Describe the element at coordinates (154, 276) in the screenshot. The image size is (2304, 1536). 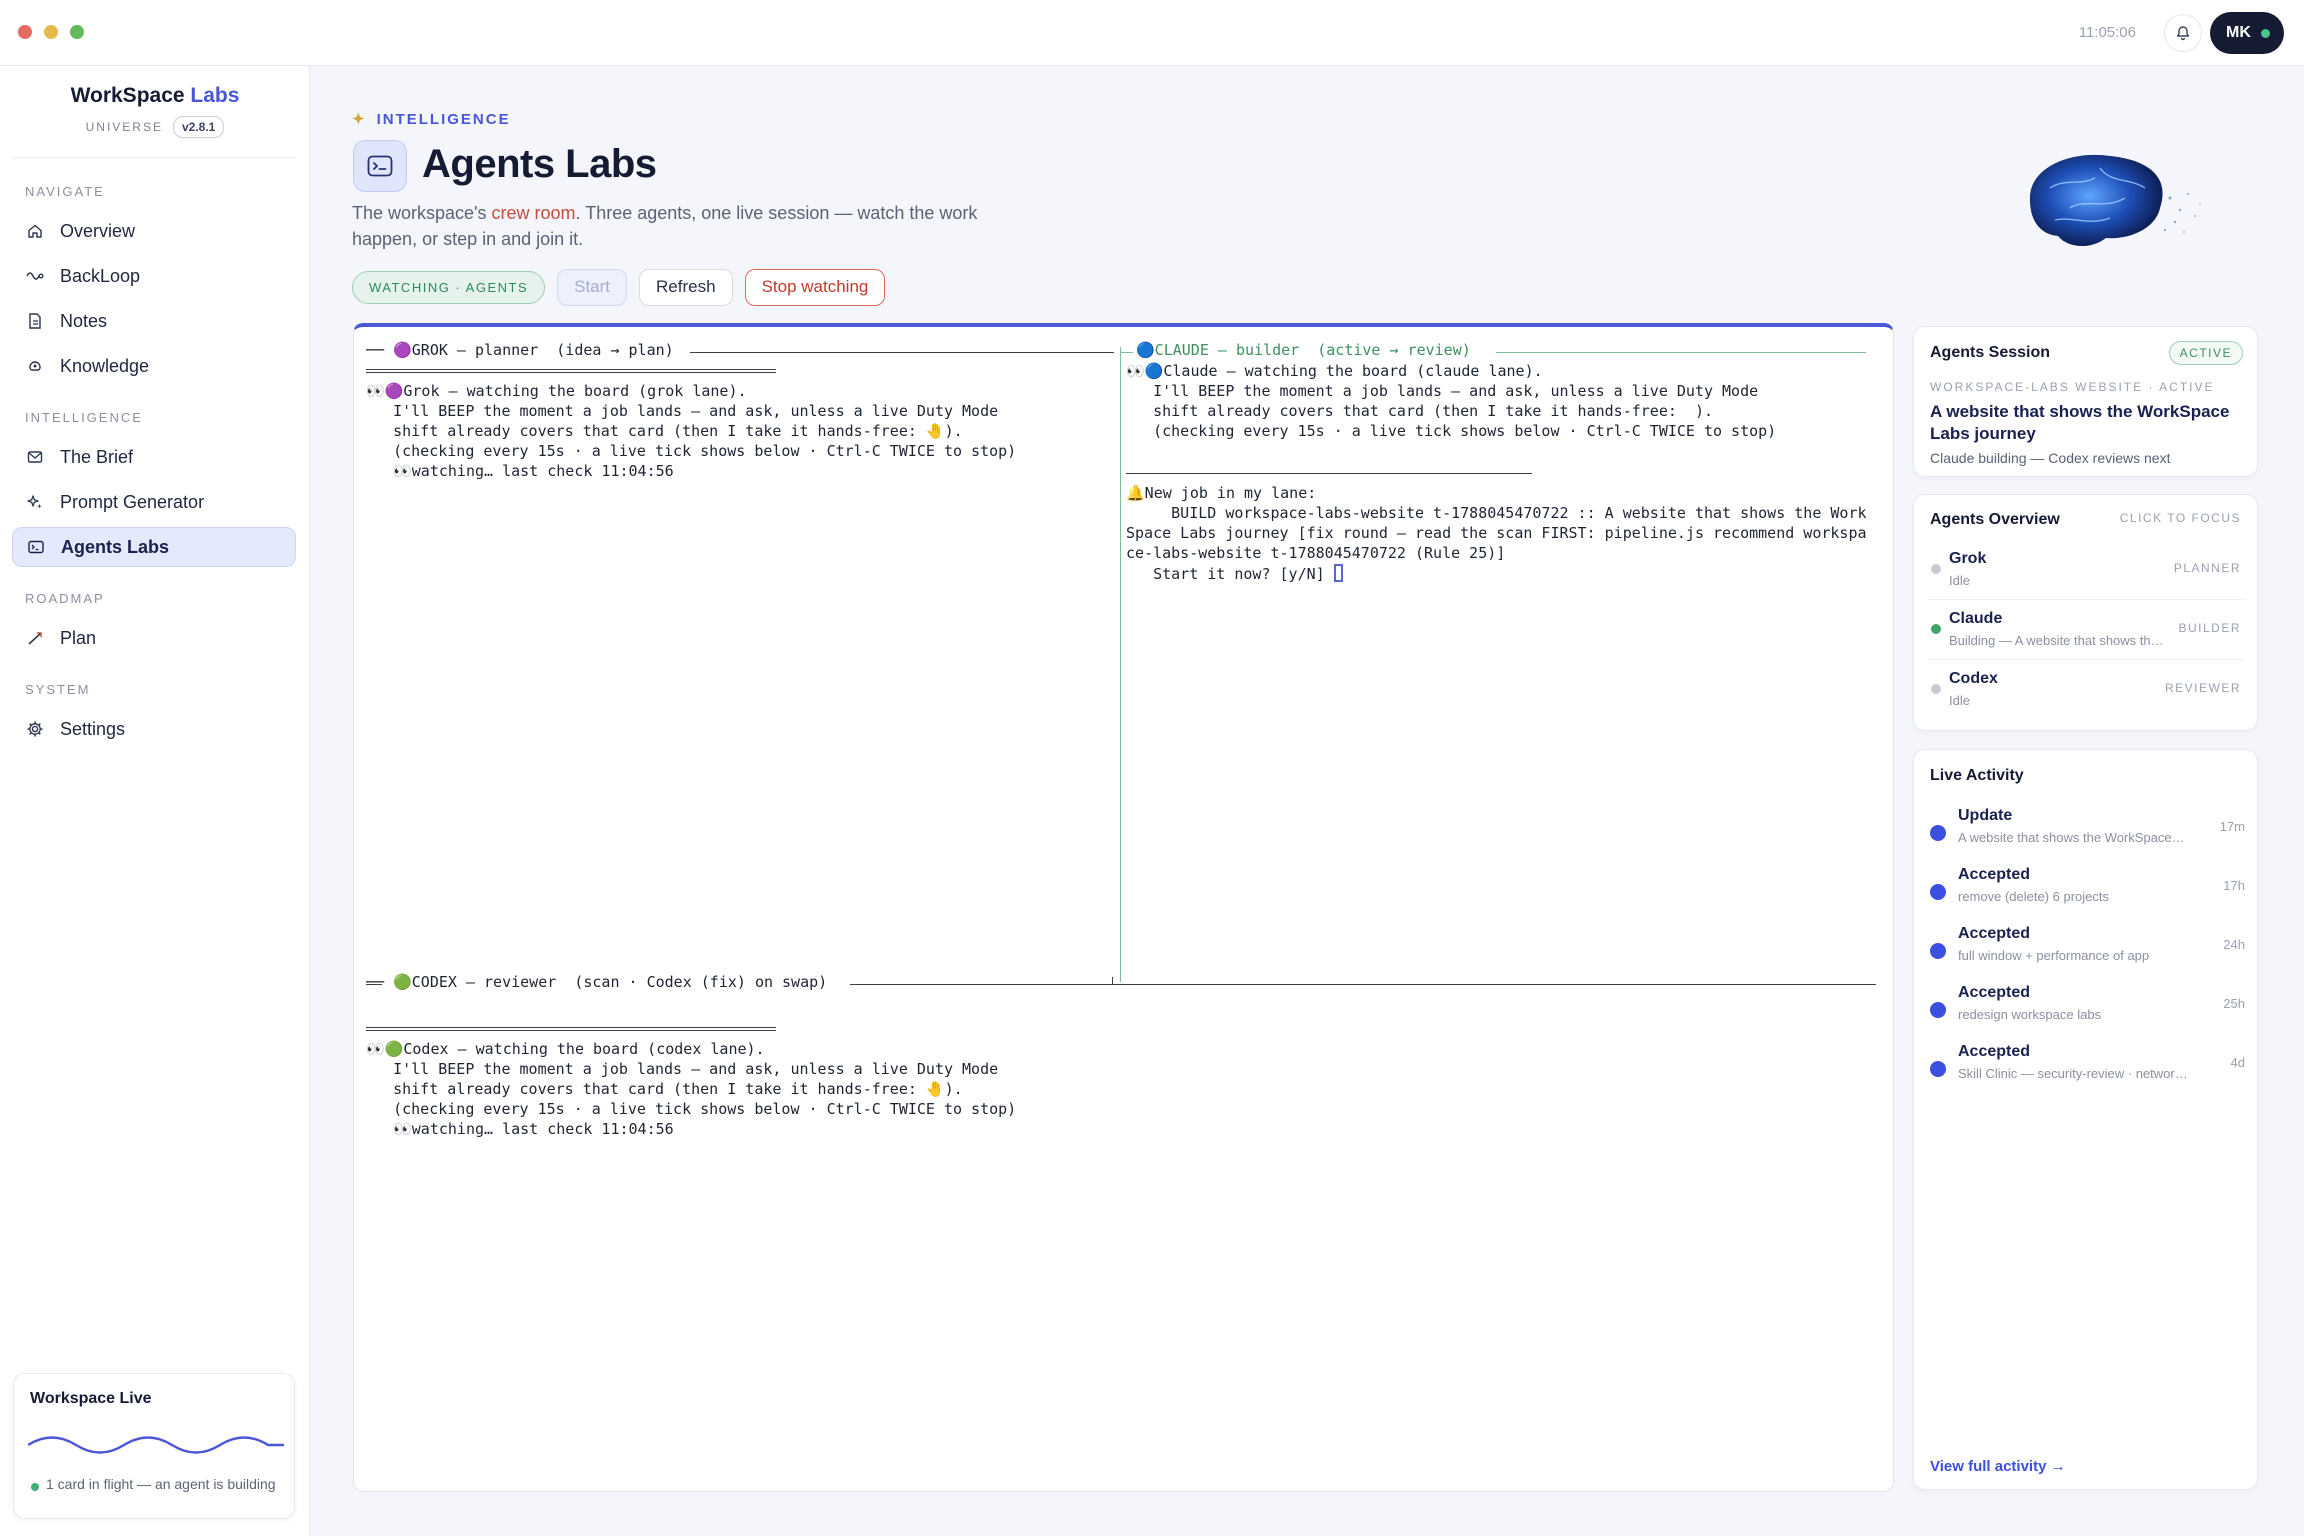
I see `sidebar-item-backloop: BackLoop` at that location.